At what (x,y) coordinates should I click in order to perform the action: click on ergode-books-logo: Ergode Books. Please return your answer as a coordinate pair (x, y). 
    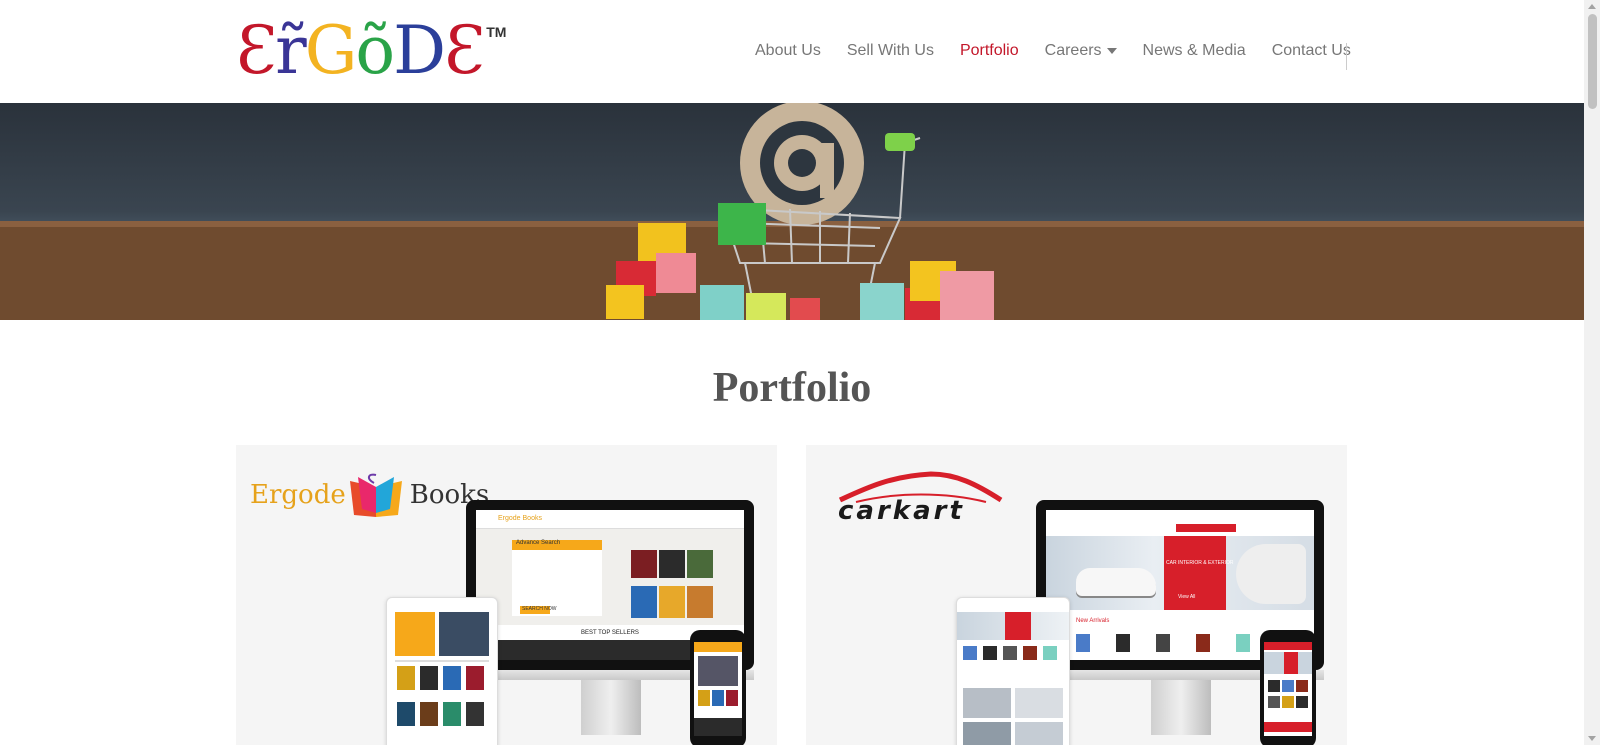
    Looking at the image, I should click on (369, 495).